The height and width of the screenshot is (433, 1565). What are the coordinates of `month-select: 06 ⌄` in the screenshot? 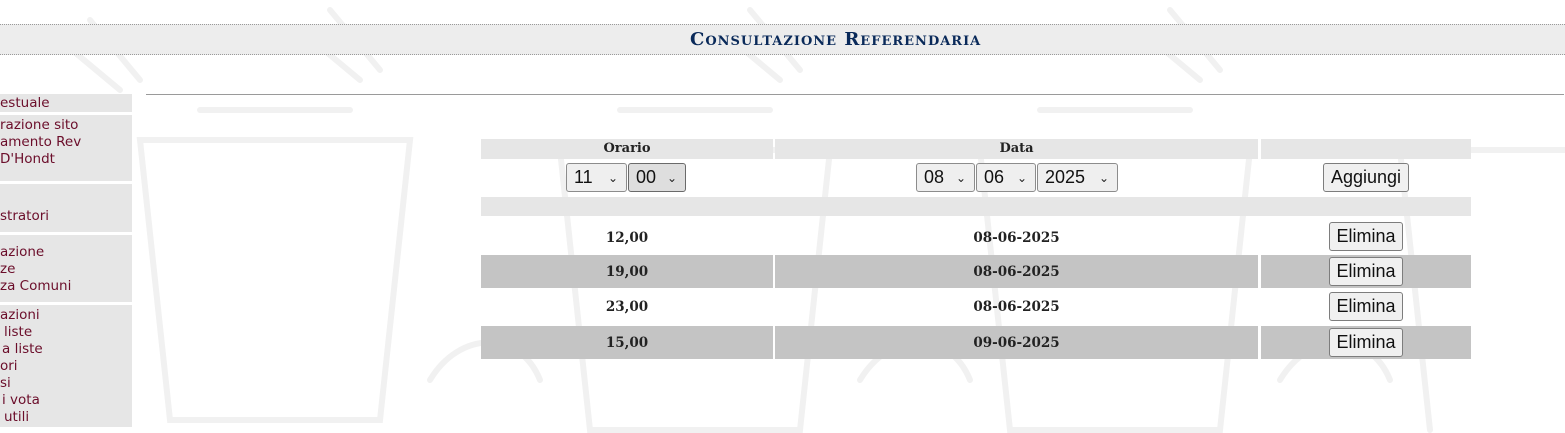 It's located at (1006, 177).